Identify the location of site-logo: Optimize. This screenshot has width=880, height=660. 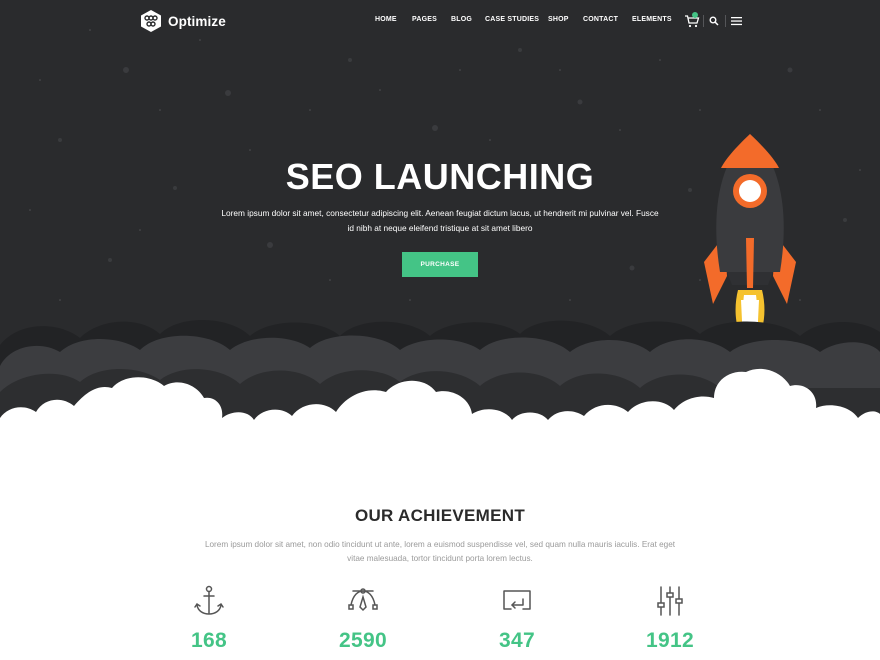
(182, 21).